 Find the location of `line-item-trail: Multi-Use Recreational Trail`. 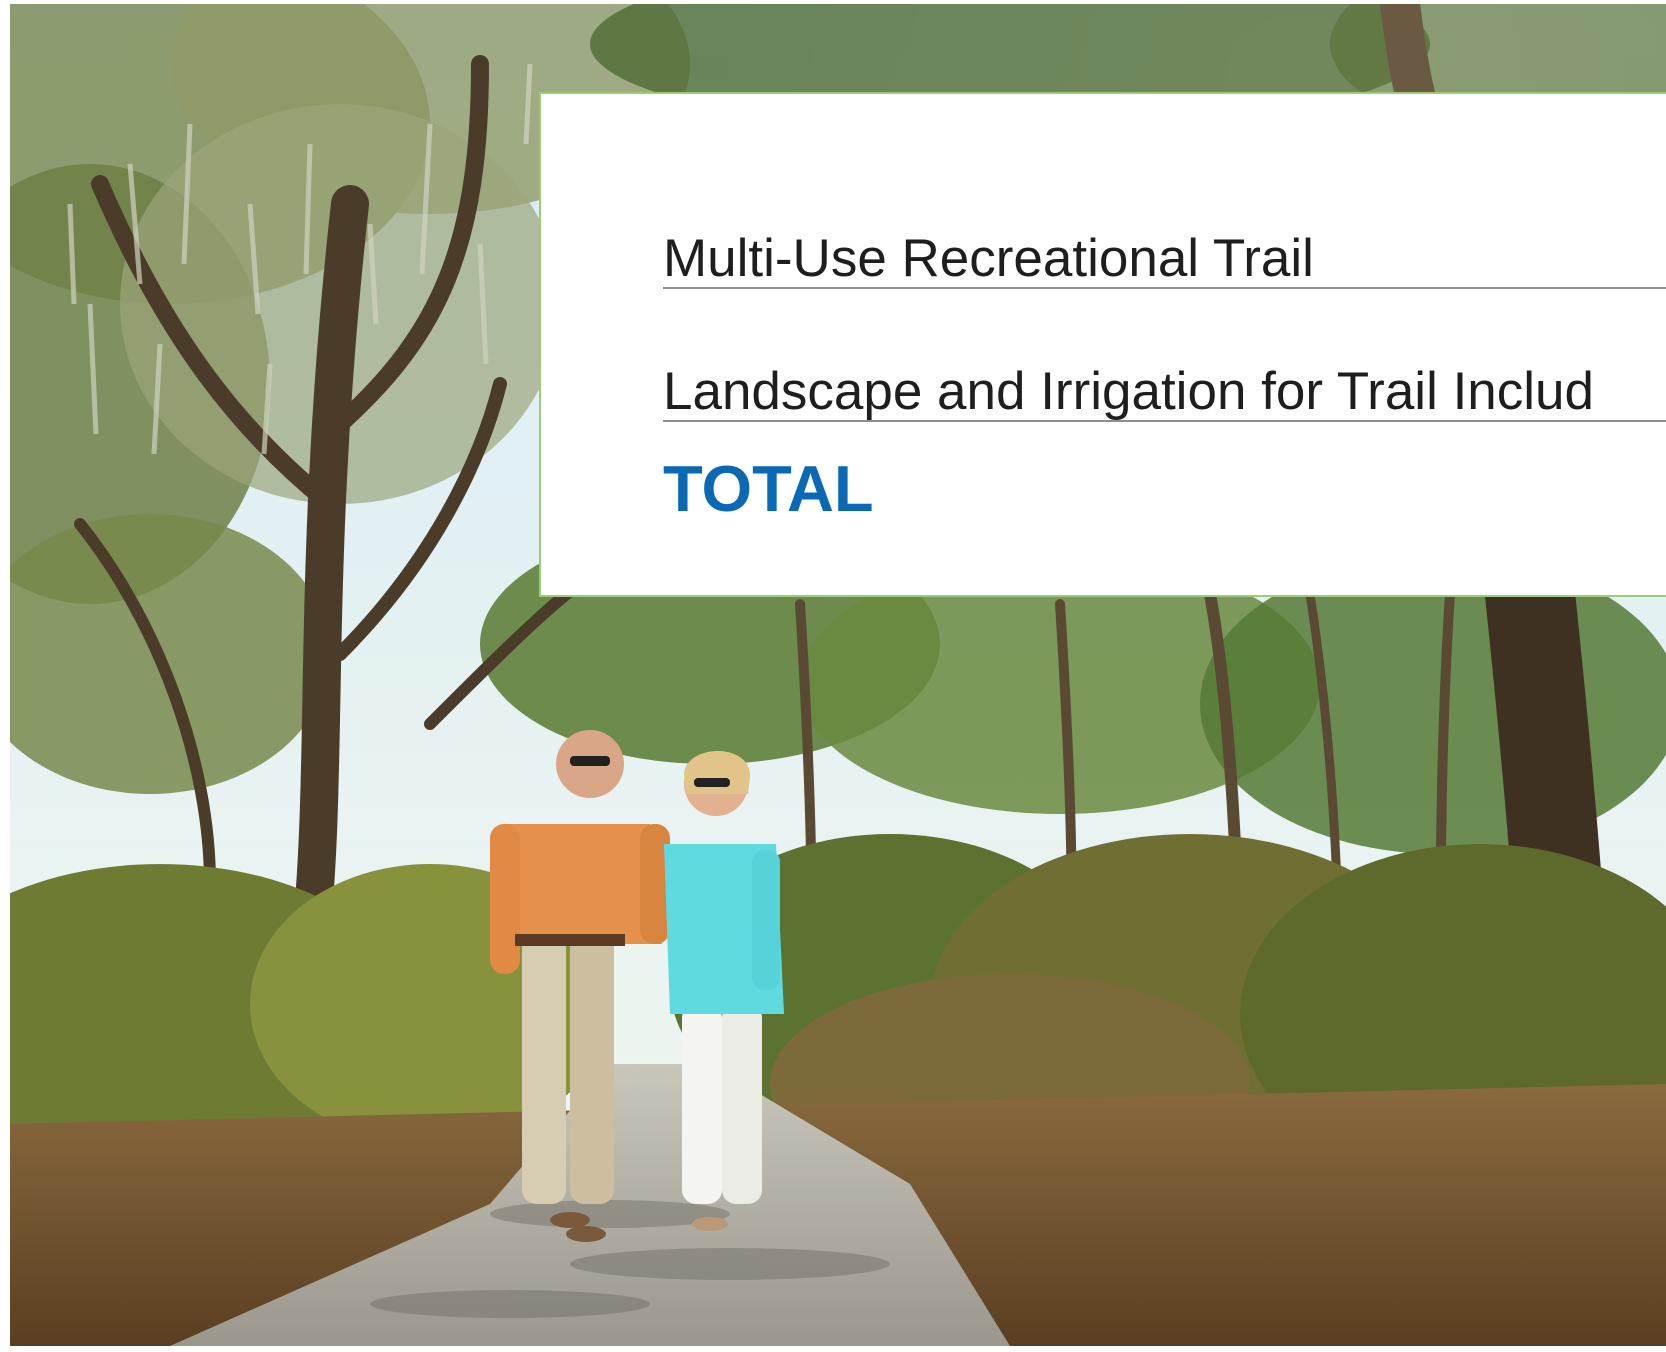

line-item-trail: Multi-Use Recreational Trail is located at coordinates (988, 258).